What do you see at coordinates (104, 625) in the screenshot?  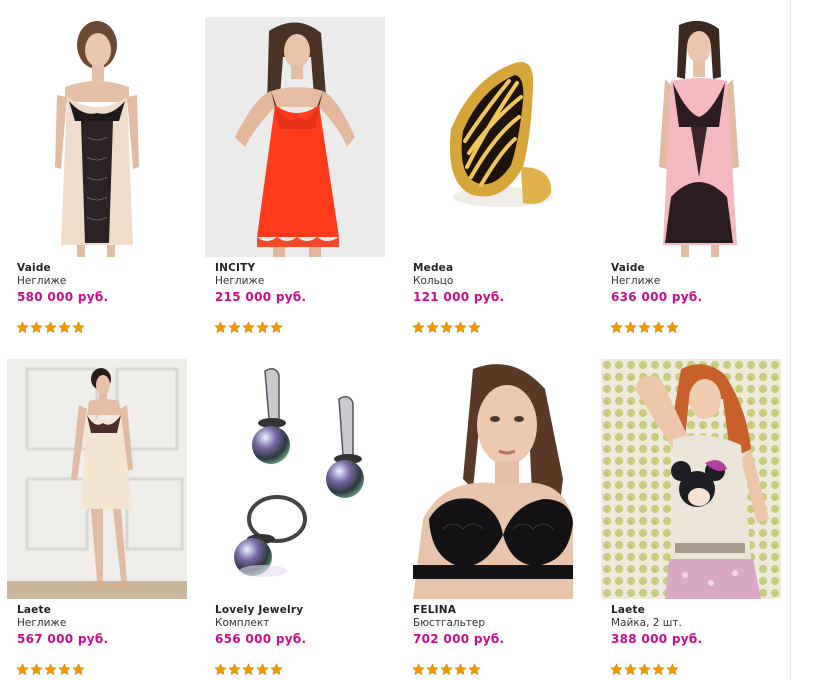 I see `product-info: Laete Неглиже 567 000 руб.` at bounding box center [104, 625].